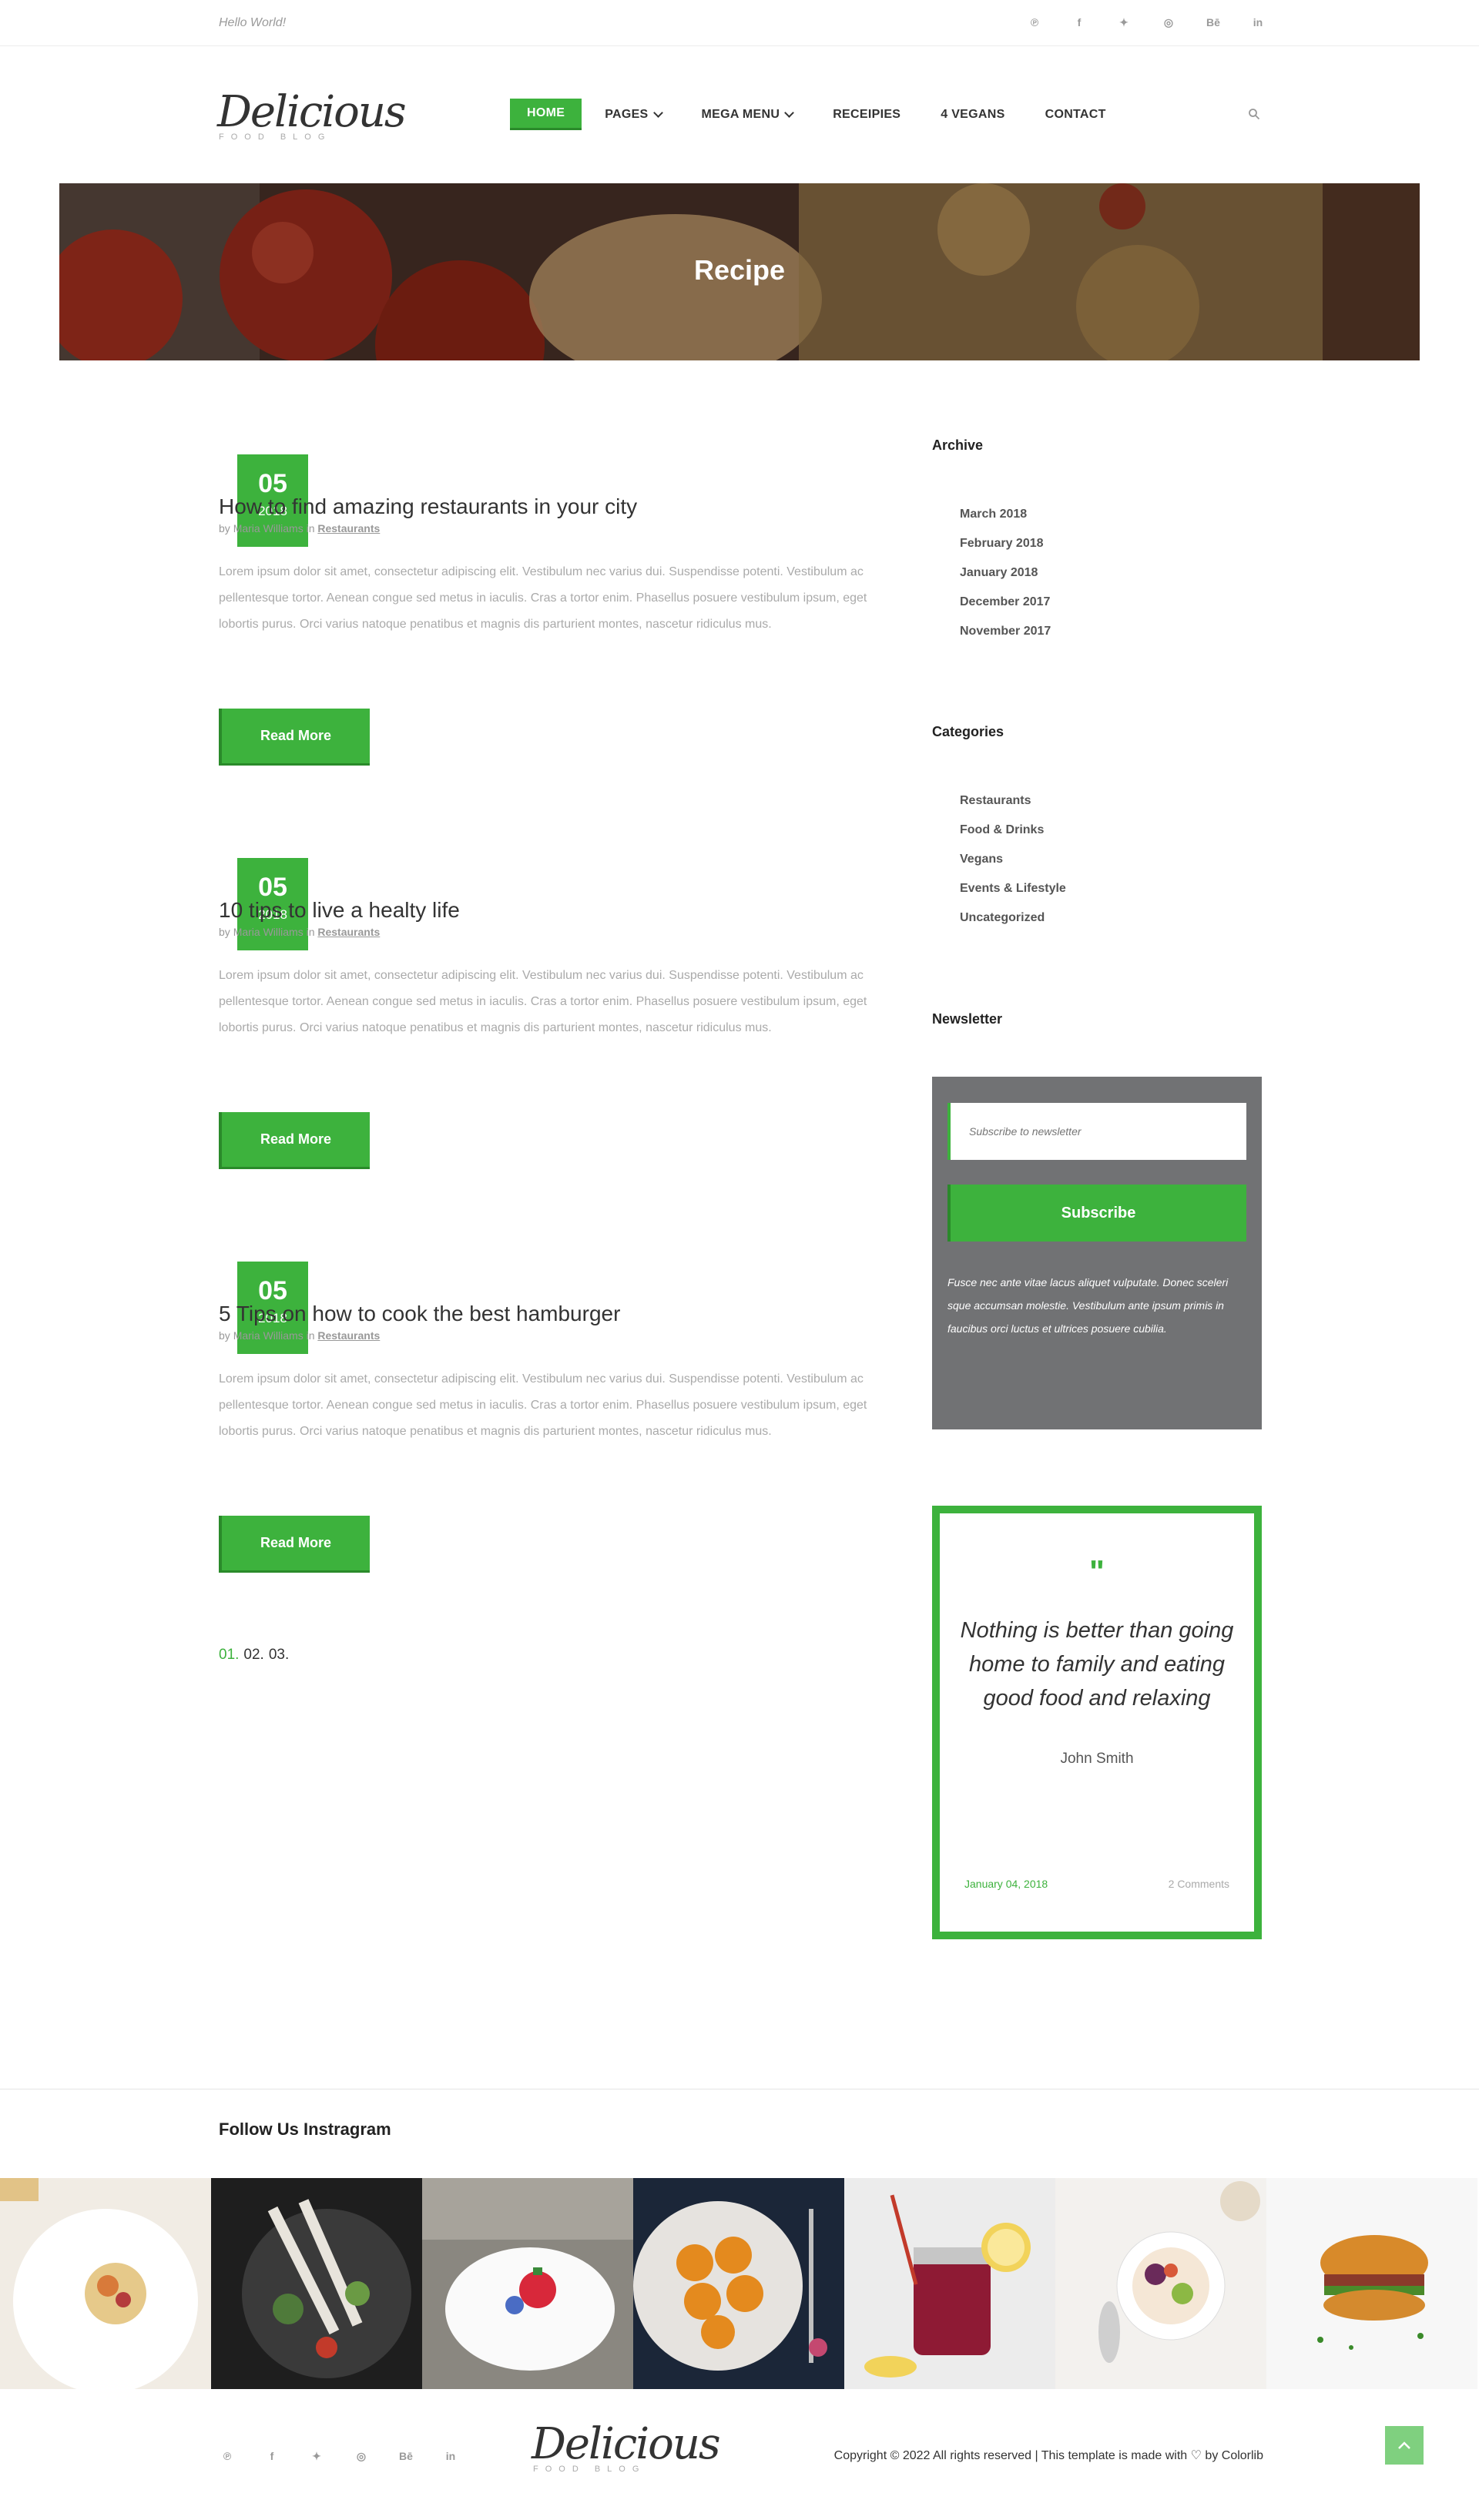 The width and height of the screenshot is (1479, 2520). I want to click on footer-social-links: ℗ f ✦ ◎ Bē in, so click(339, 2457).